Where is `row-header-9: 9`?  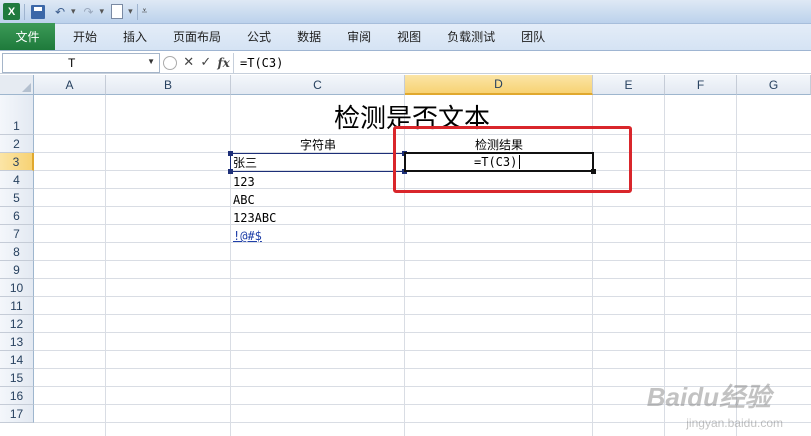
row-header-9: 9 is located at coordinates (17, 270).